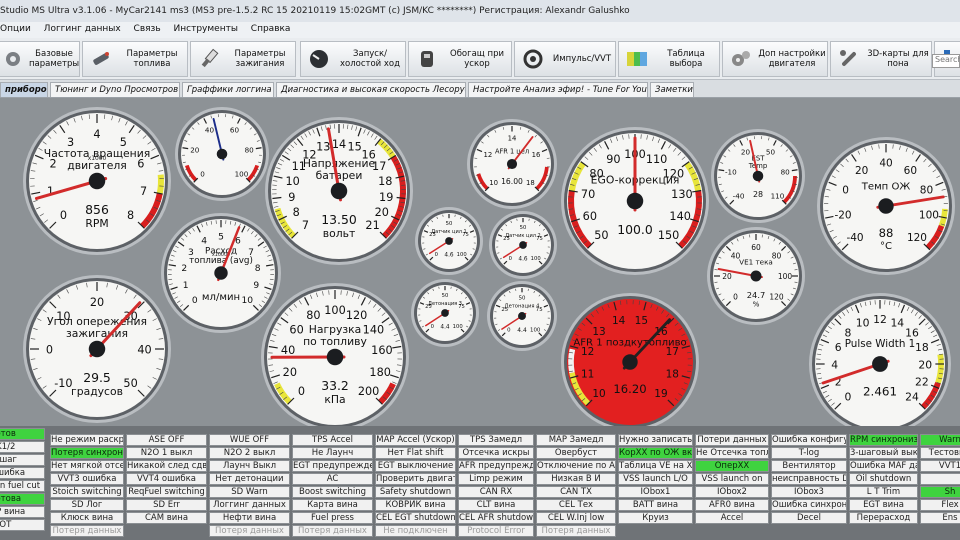 The width and height of the screenshot is (960, 540). Describe the element at coordinates (147, 28) in the screenshot. I see `menu-communications: Связь` at that location.